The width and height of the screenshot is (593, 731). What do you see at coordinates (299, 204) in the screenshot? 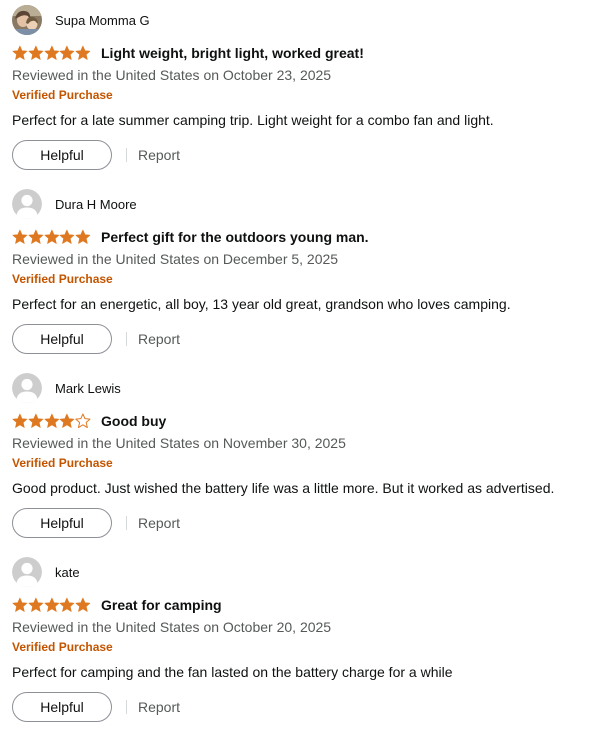
I see `reviewer-profile: Dura H Moore` at bounding box center [299, 204].